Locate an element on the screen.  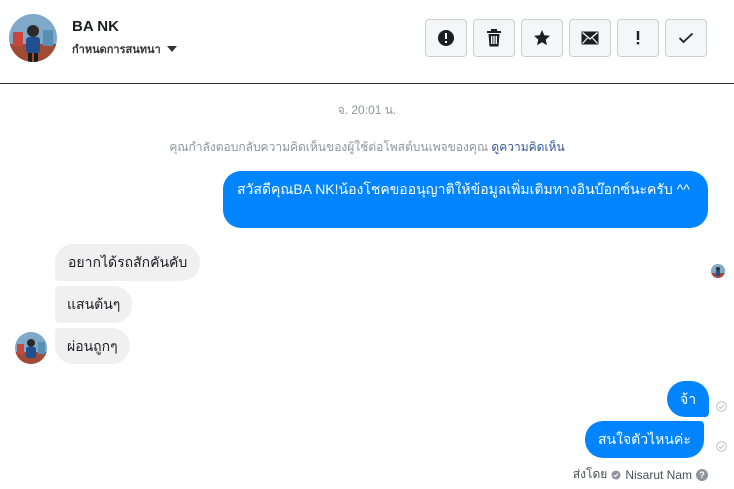
incoming-message: แสนต้นๆ is located at coordinates (94, 304).